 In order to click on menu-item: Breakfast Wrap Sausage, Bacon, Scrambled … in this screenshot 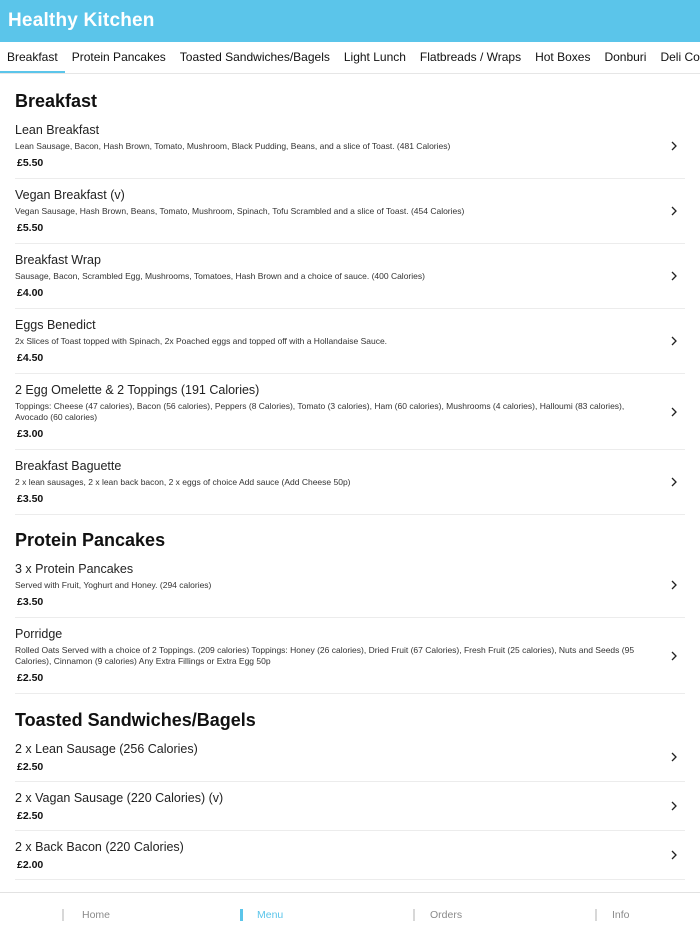, I will do `click(350, 276)`.